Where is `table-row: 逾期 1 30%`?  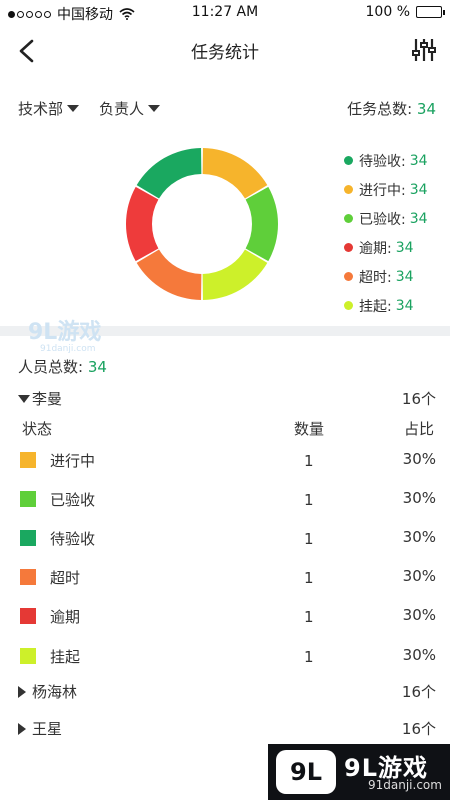
table-row: 逾期 1 30% is located at coordinates (228, 618).